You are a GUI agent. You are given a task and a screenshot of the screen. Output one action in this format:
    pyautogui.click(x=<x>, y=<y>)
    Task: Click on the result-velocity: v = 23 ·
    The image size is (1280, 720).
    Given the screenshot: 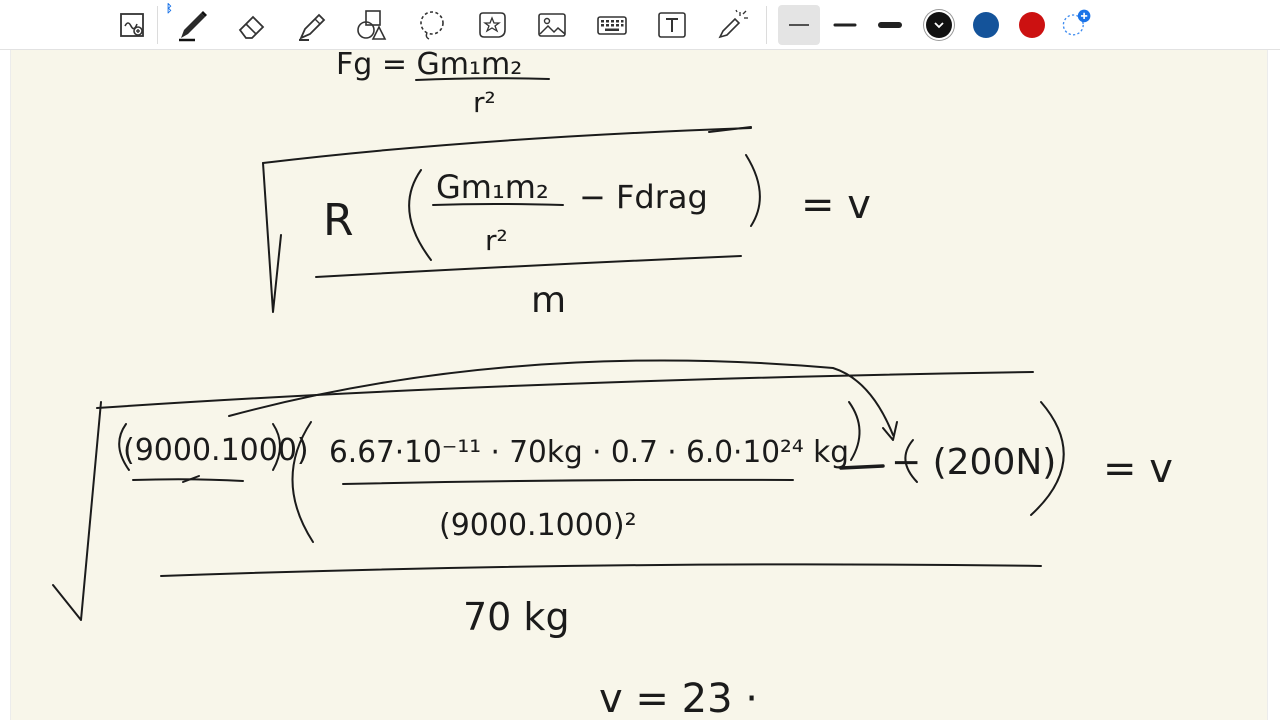 What is the action you would take?
    pyautogui.click(x=678, y=698)
    